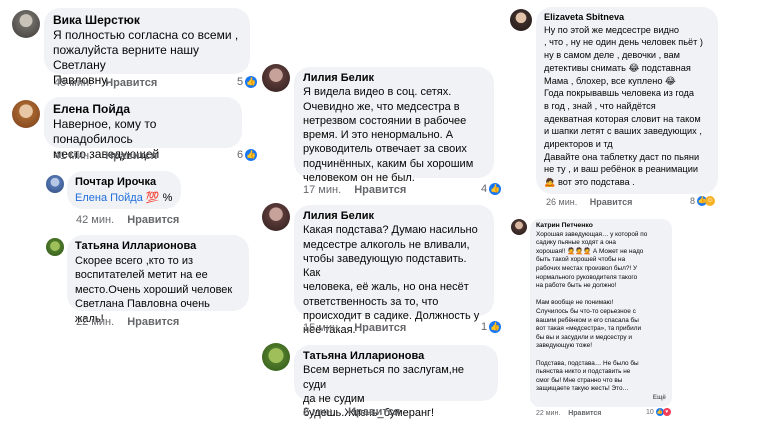 The width and height of the screenshot is (758, 426). What do you see at coordinates (240, 155) in the screenshot?
I see `reaction-count-value: 6` at bounding box center [240, 155].